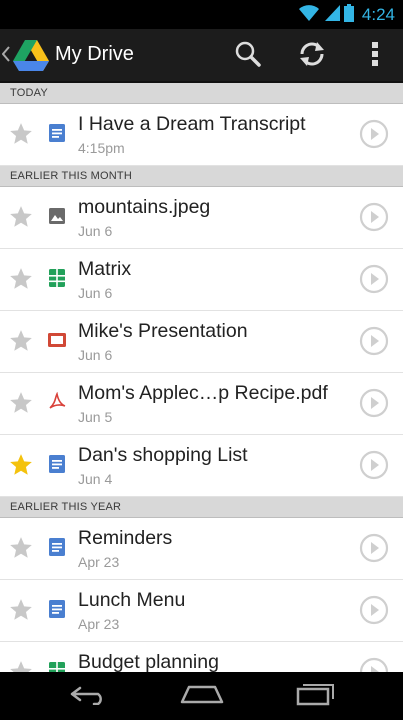  What do you see at coordinates (332, 15) in the screenshot?
I see `signal-icon` at bounding box center [332, 15].